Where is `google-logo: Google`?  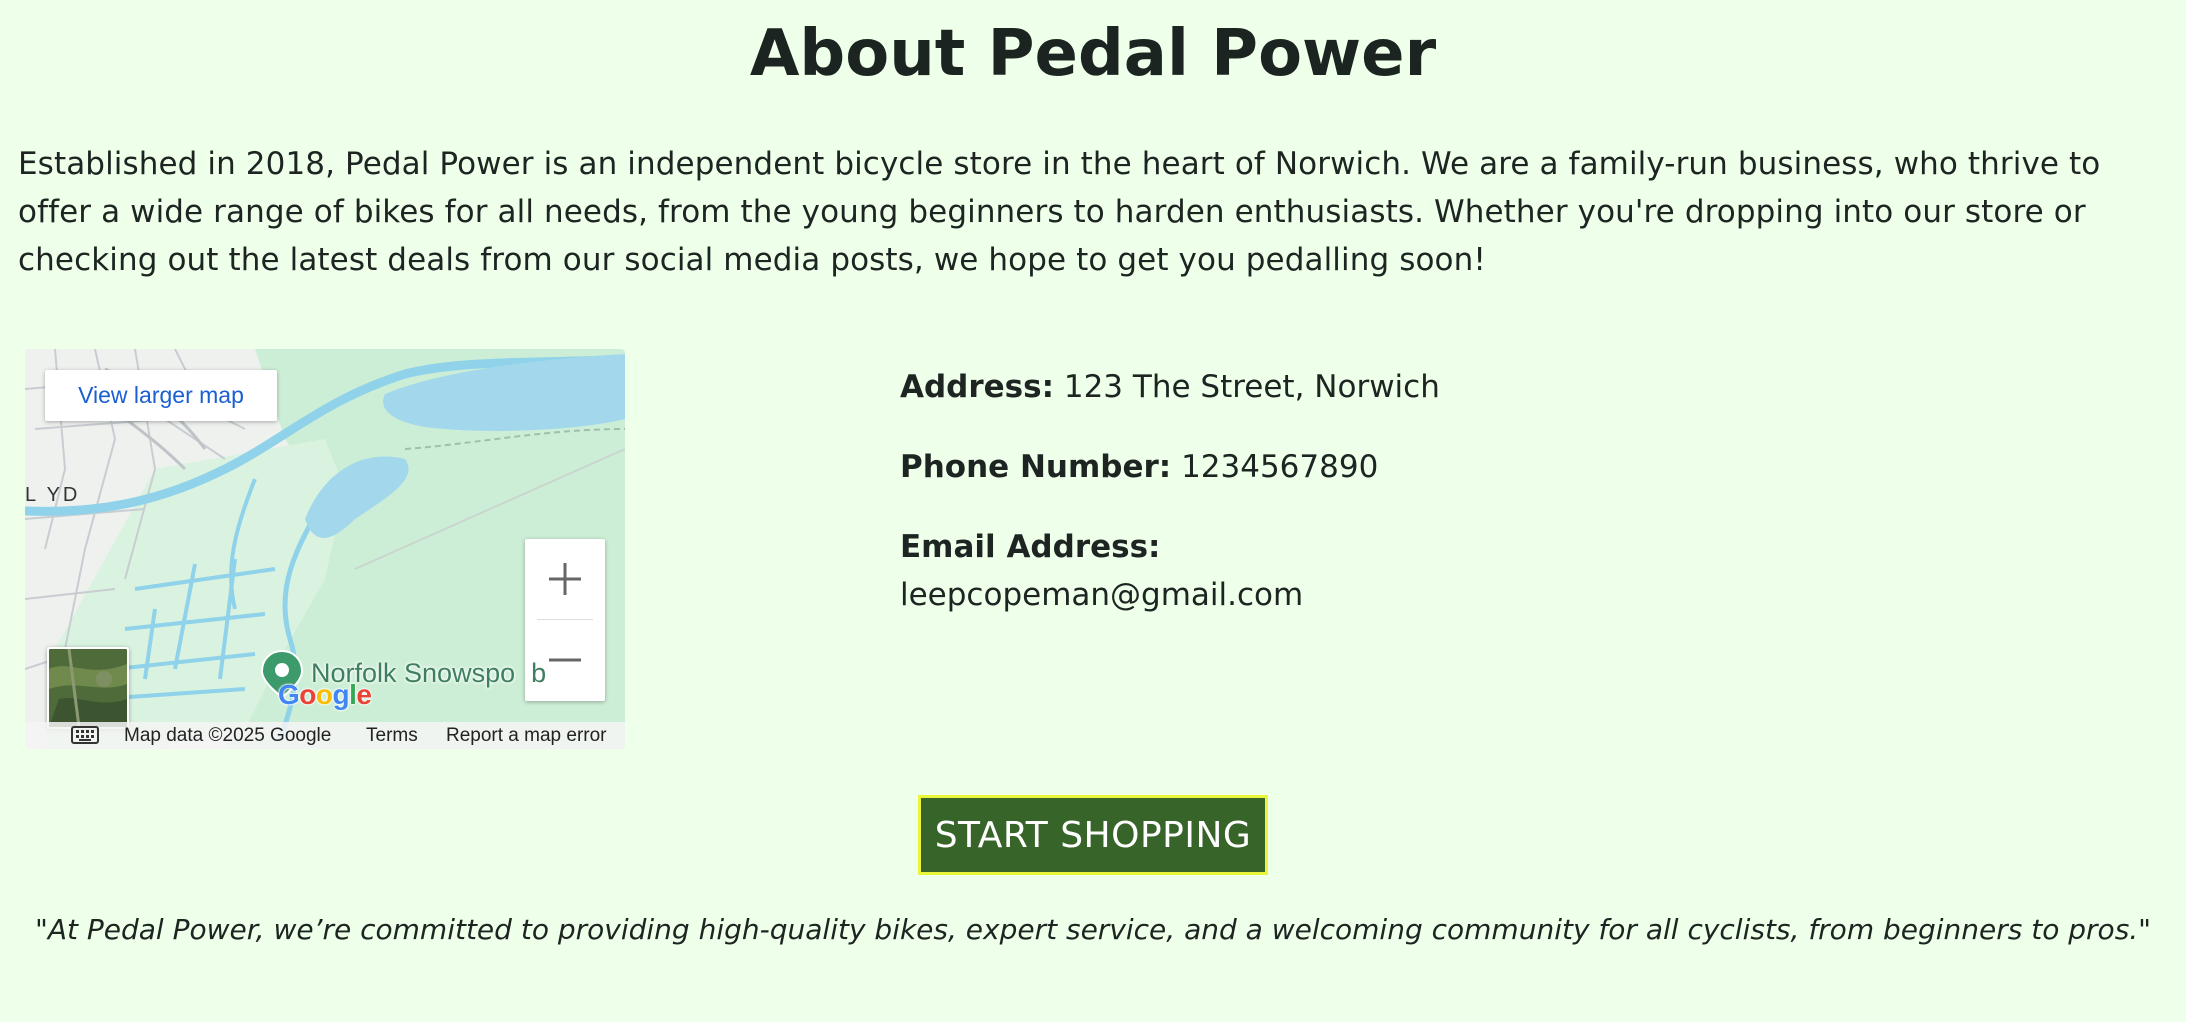 google-logo: Google is located at coordinates (325, 694).